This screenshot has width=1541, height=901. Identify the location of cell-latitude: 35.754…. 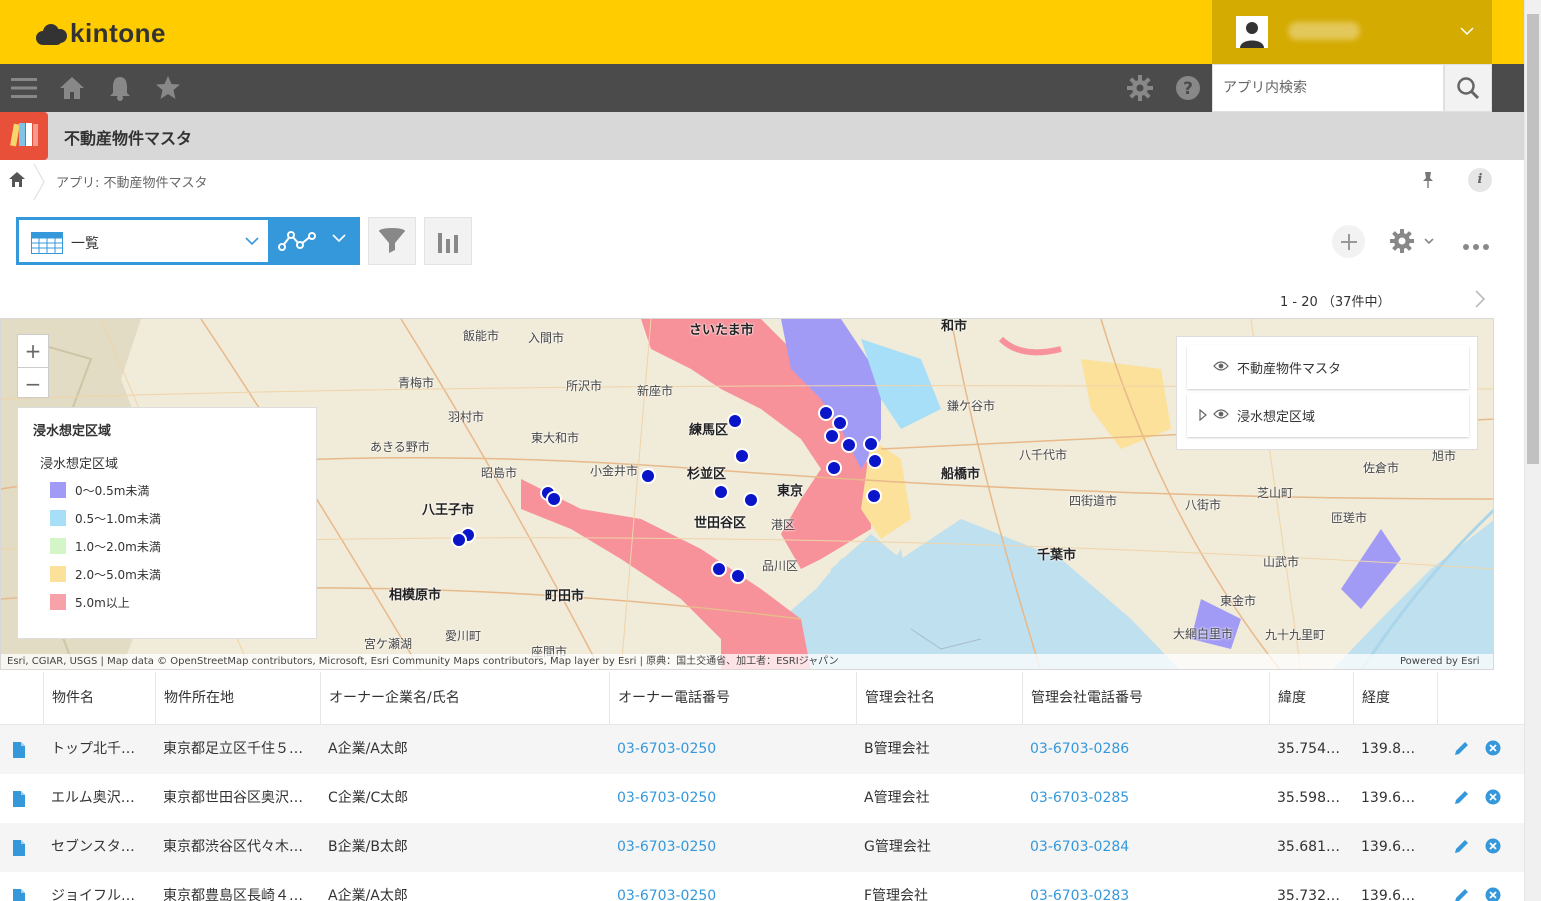
(1308, 749).